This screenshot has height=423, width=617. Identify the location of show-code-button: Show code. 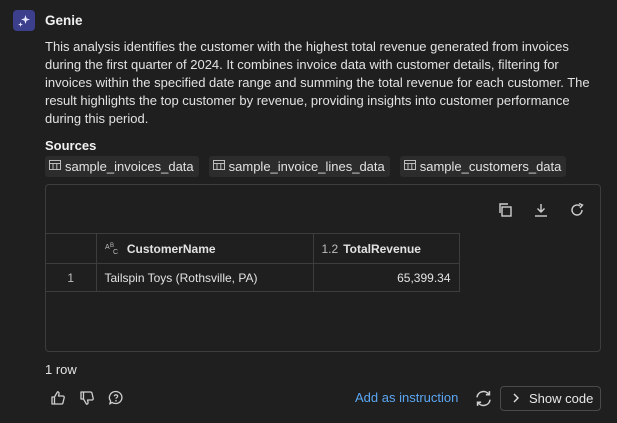
(550, 398).